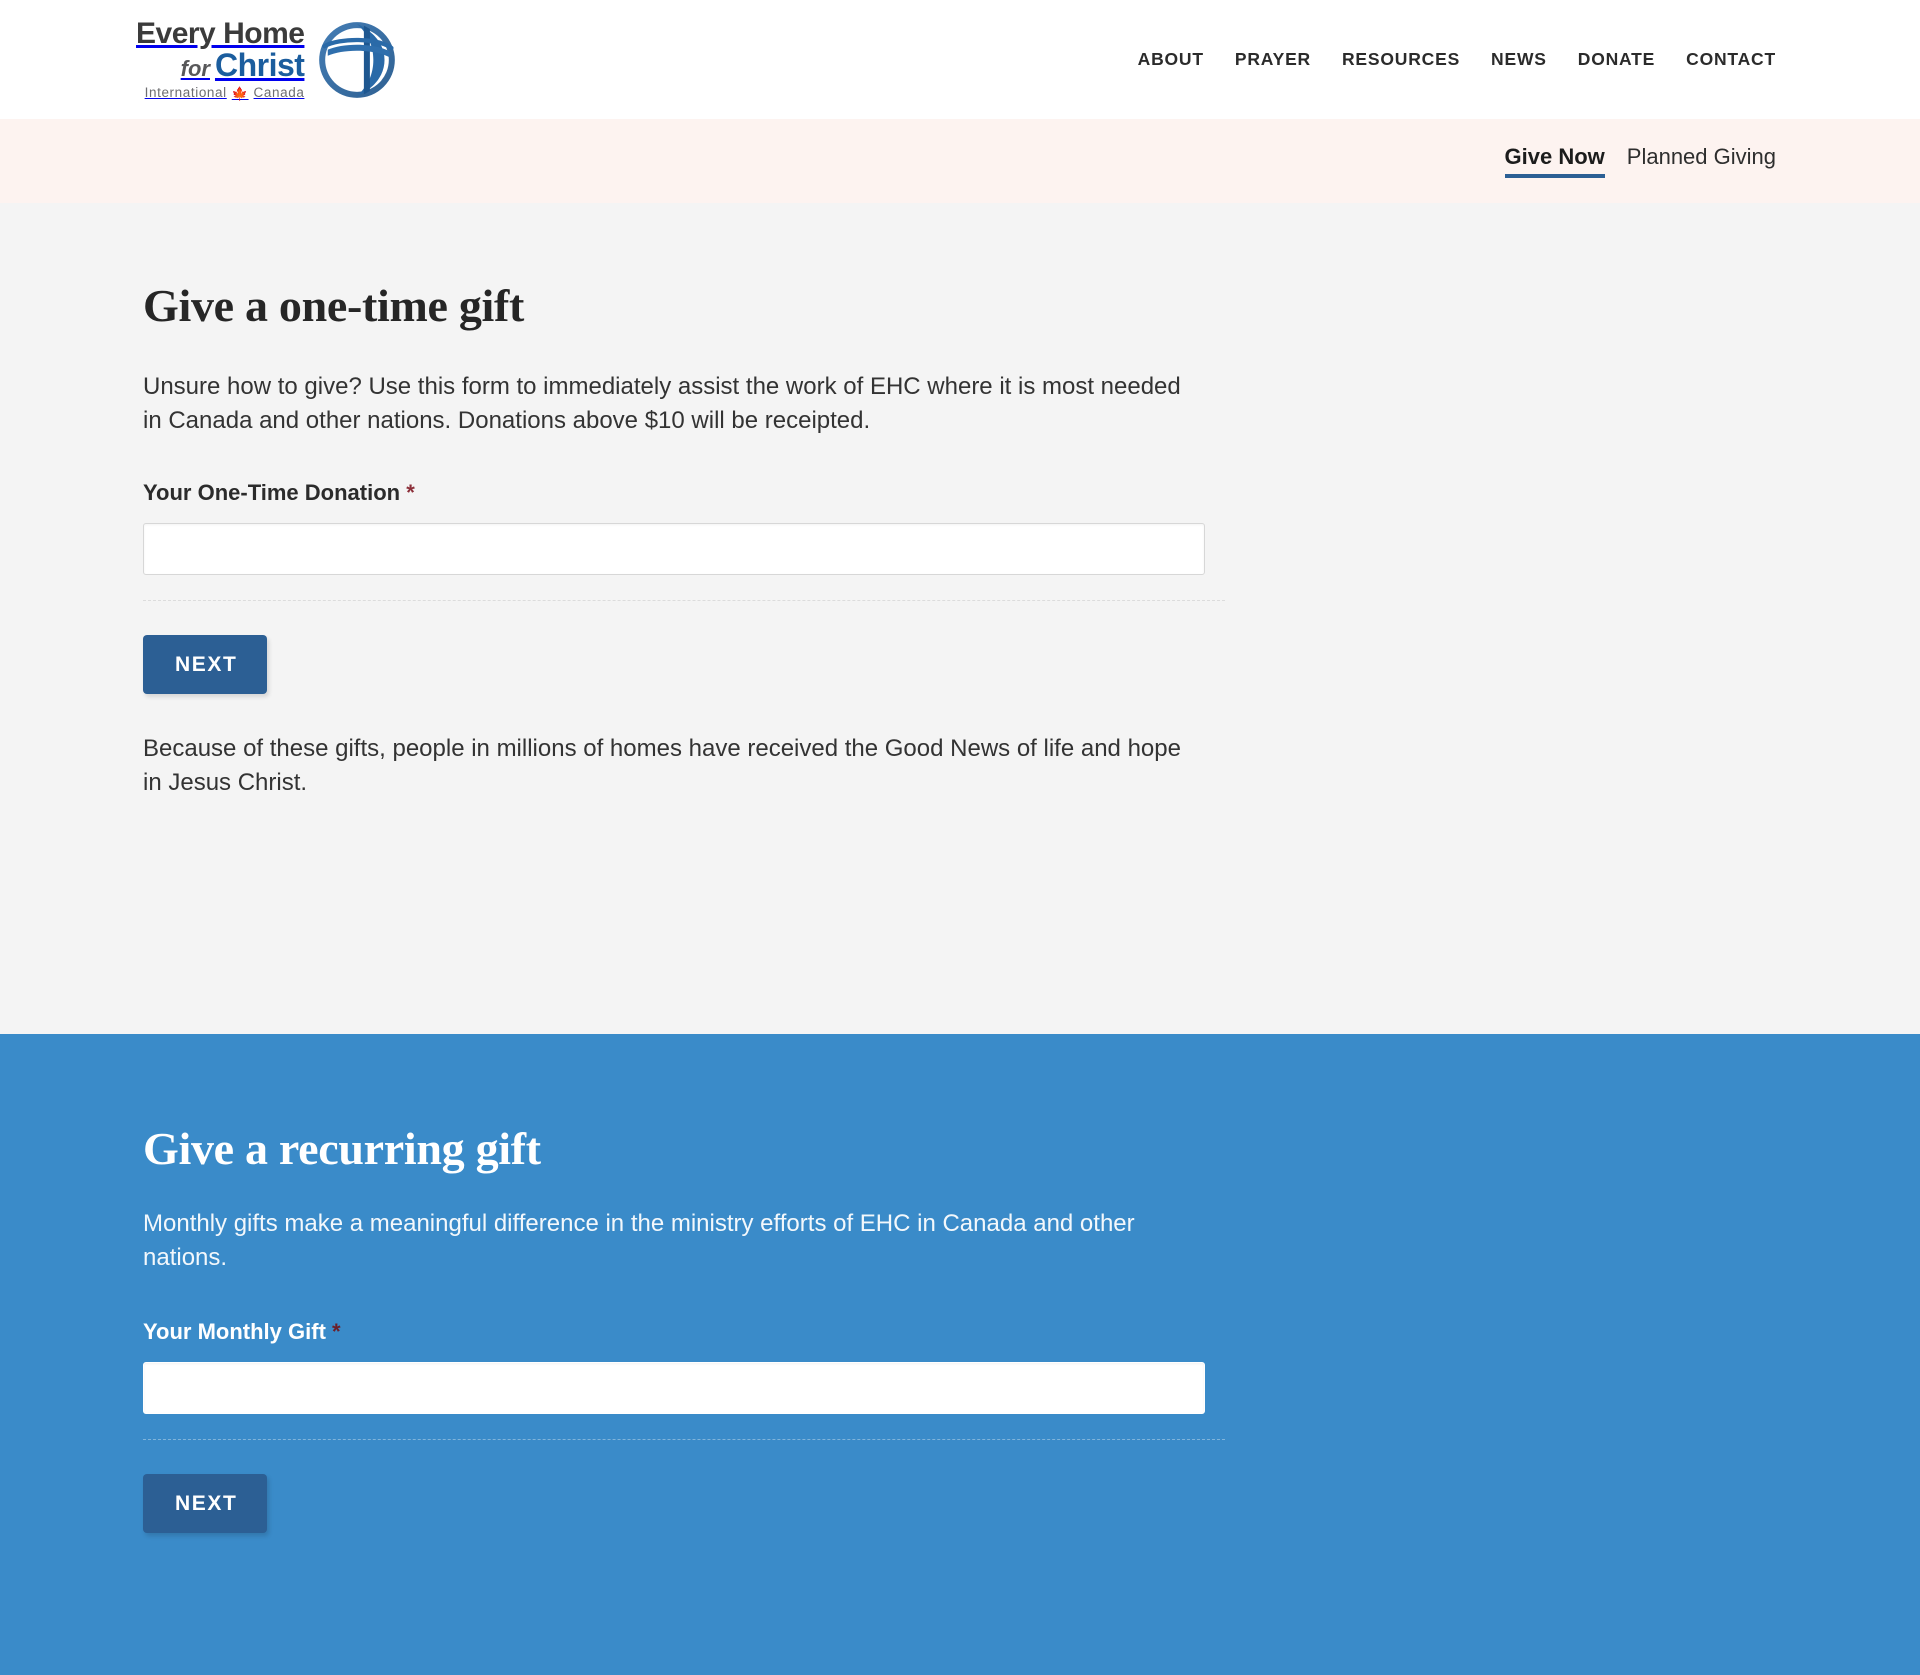 The image size is (1920, 1675). I want to click on maple-leaf-icon: 🍁, so click(240, 93).